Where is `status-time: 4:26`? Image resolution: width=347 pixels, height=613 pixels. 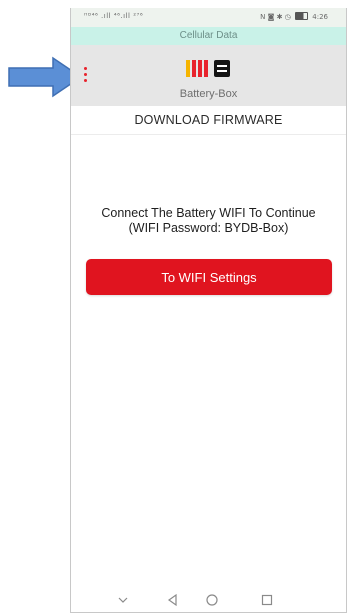
status-time: 4:26 is located at coordinates (320, 17).